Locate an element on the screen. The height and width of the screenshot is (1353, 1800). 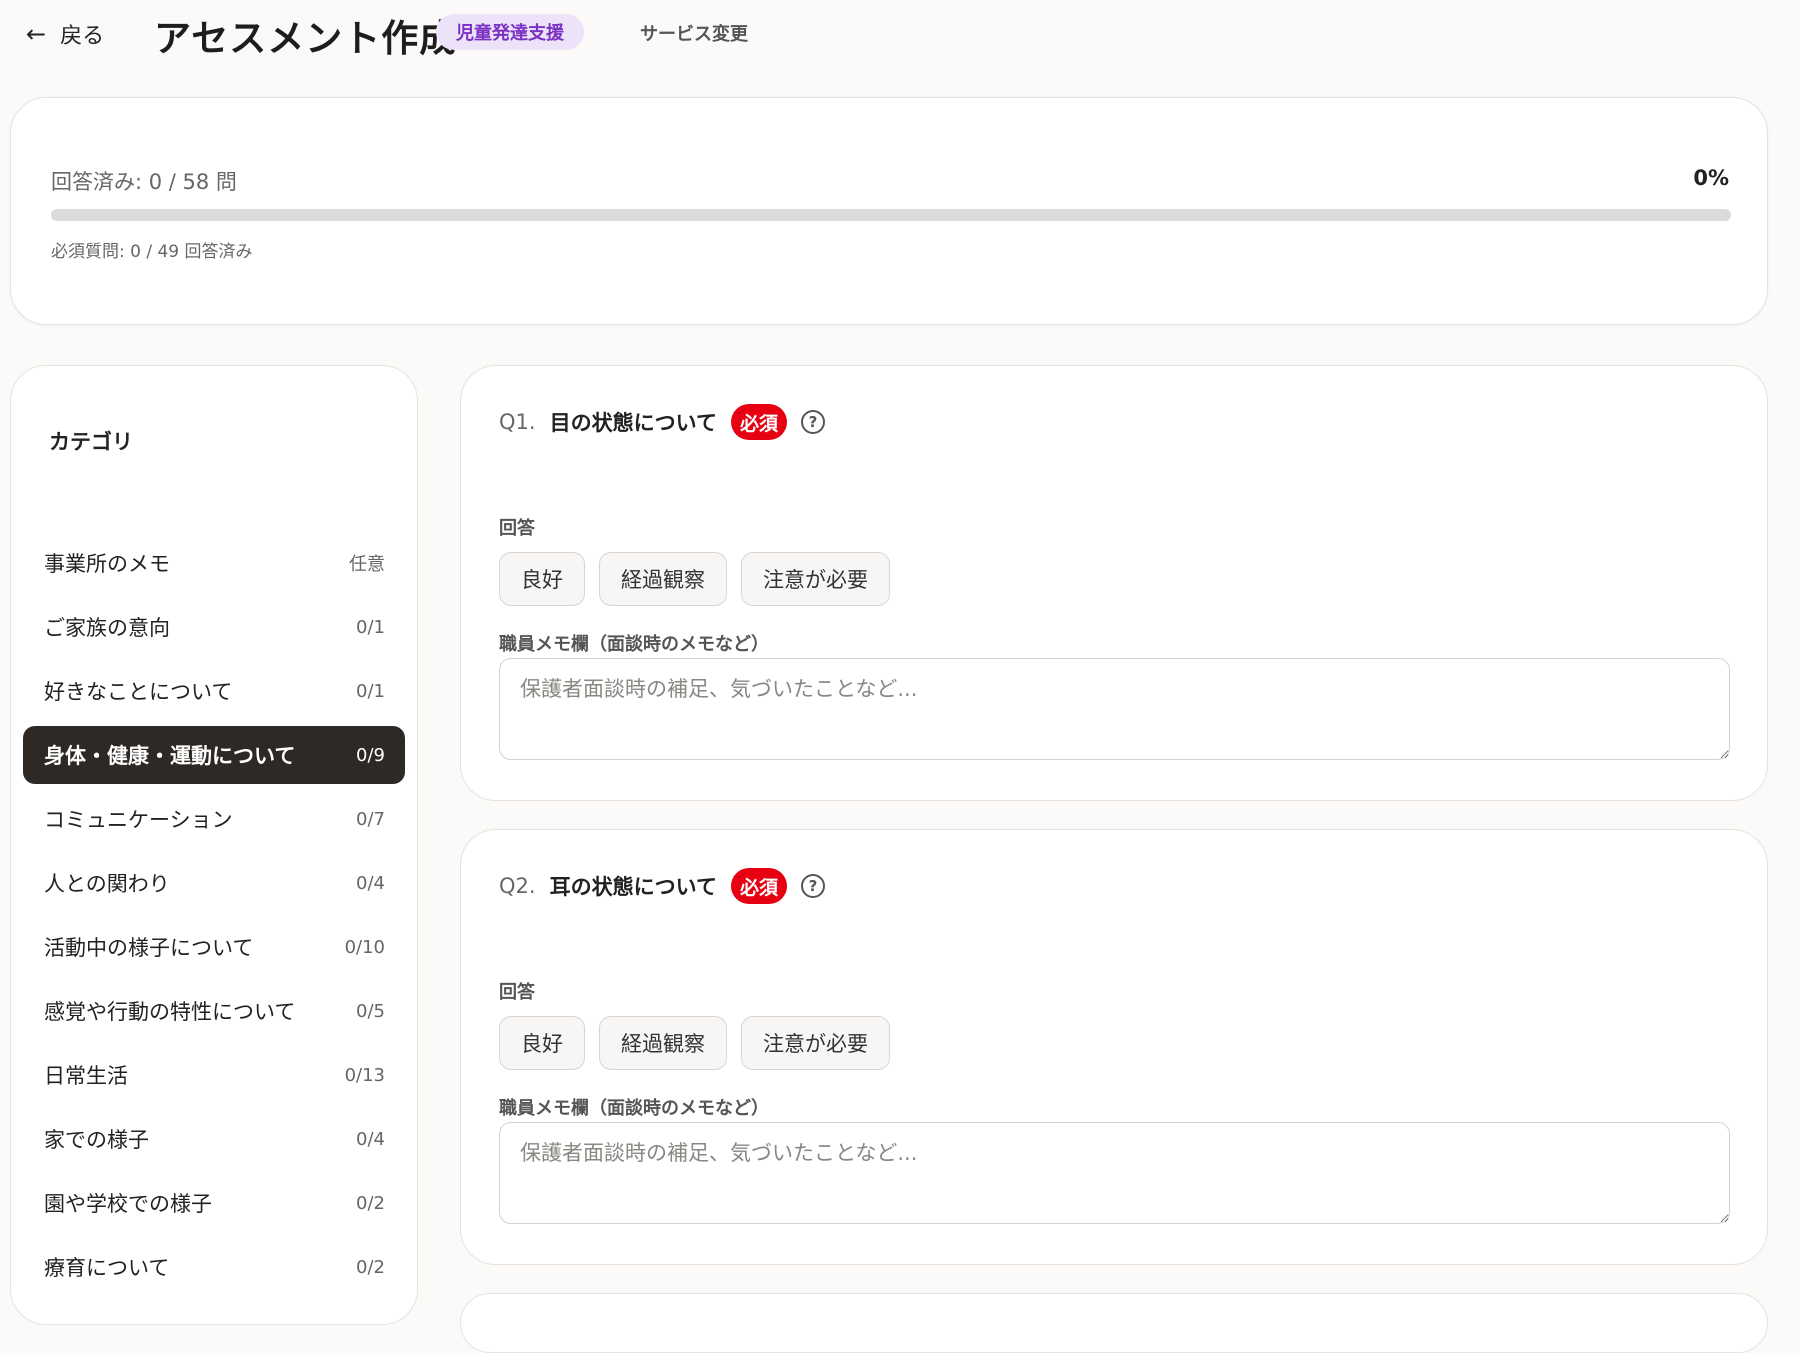
arrow-left-icon: ← is located at coordinates (36, 34).